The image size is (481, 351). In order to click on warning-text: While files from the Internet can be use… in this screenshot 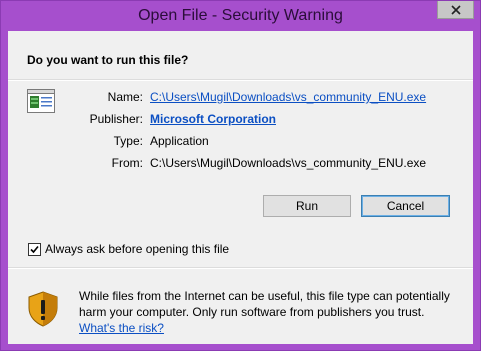, I will do `click(264, 304)`.